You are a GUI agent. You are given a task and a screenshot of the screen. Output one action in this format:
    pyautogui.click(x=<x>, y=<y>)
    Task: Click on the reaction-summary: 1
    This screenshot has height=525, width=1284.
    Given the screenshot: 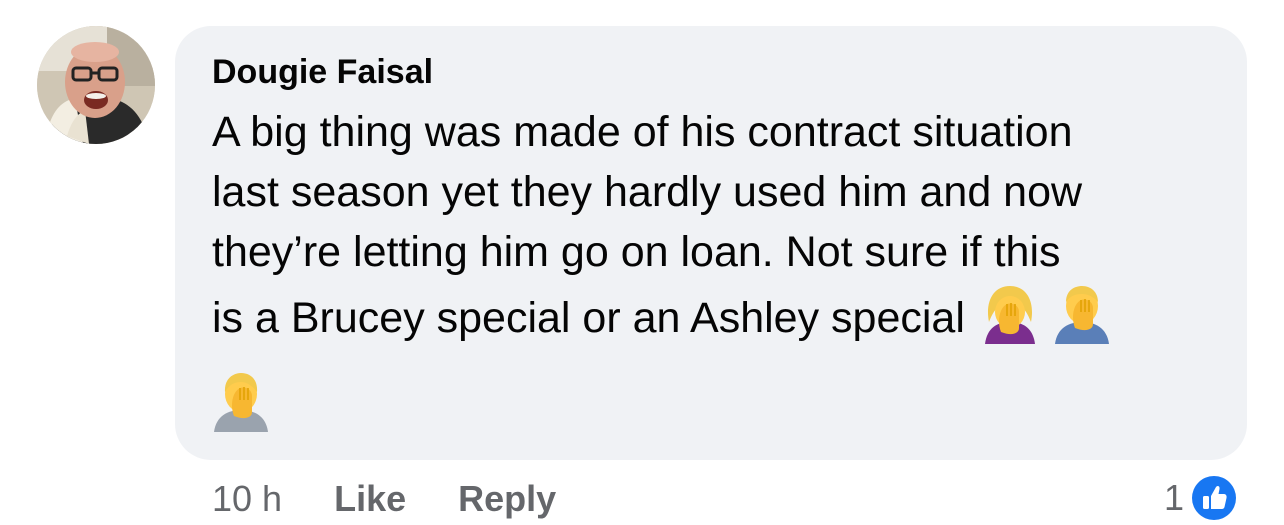 What is the action you would take?
    pyautogui.click(x=1202, y=498)
    